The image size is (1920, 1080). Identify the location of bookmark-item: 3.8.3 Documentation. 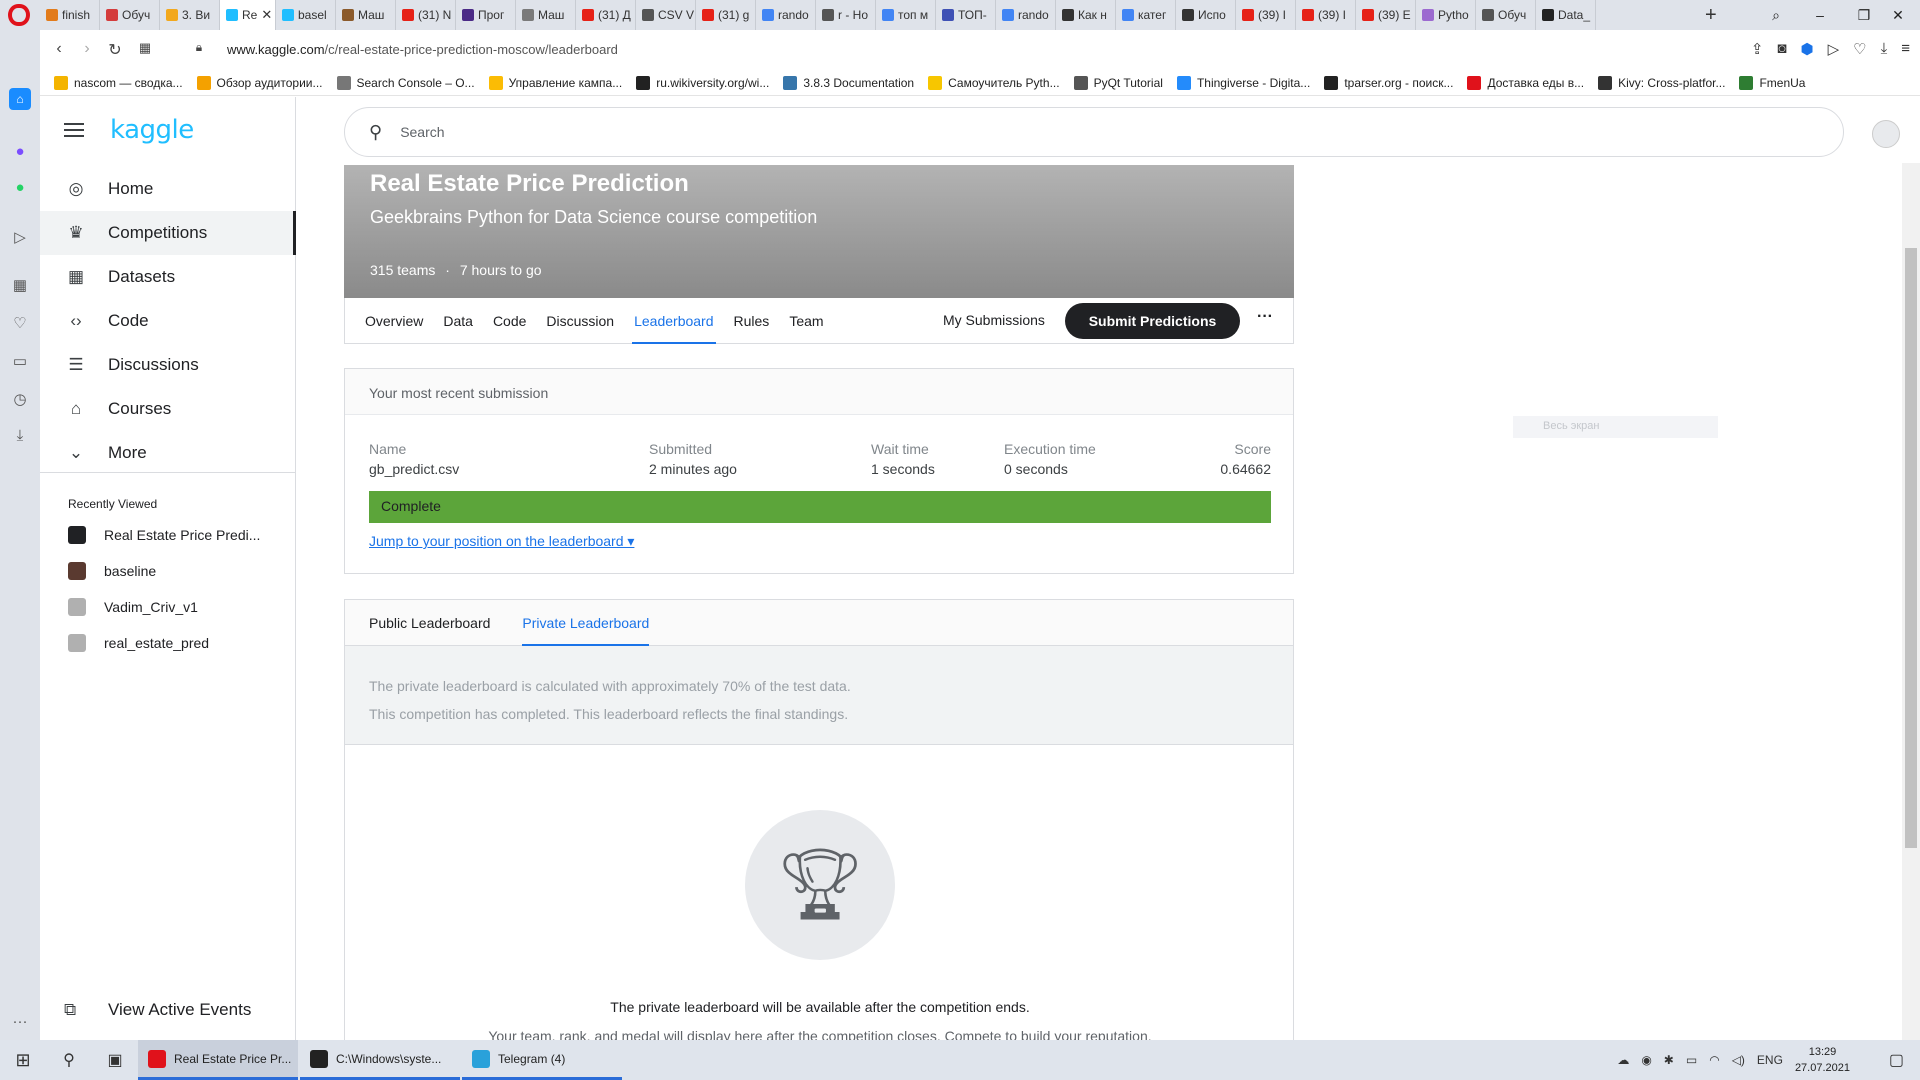
(848, 82).